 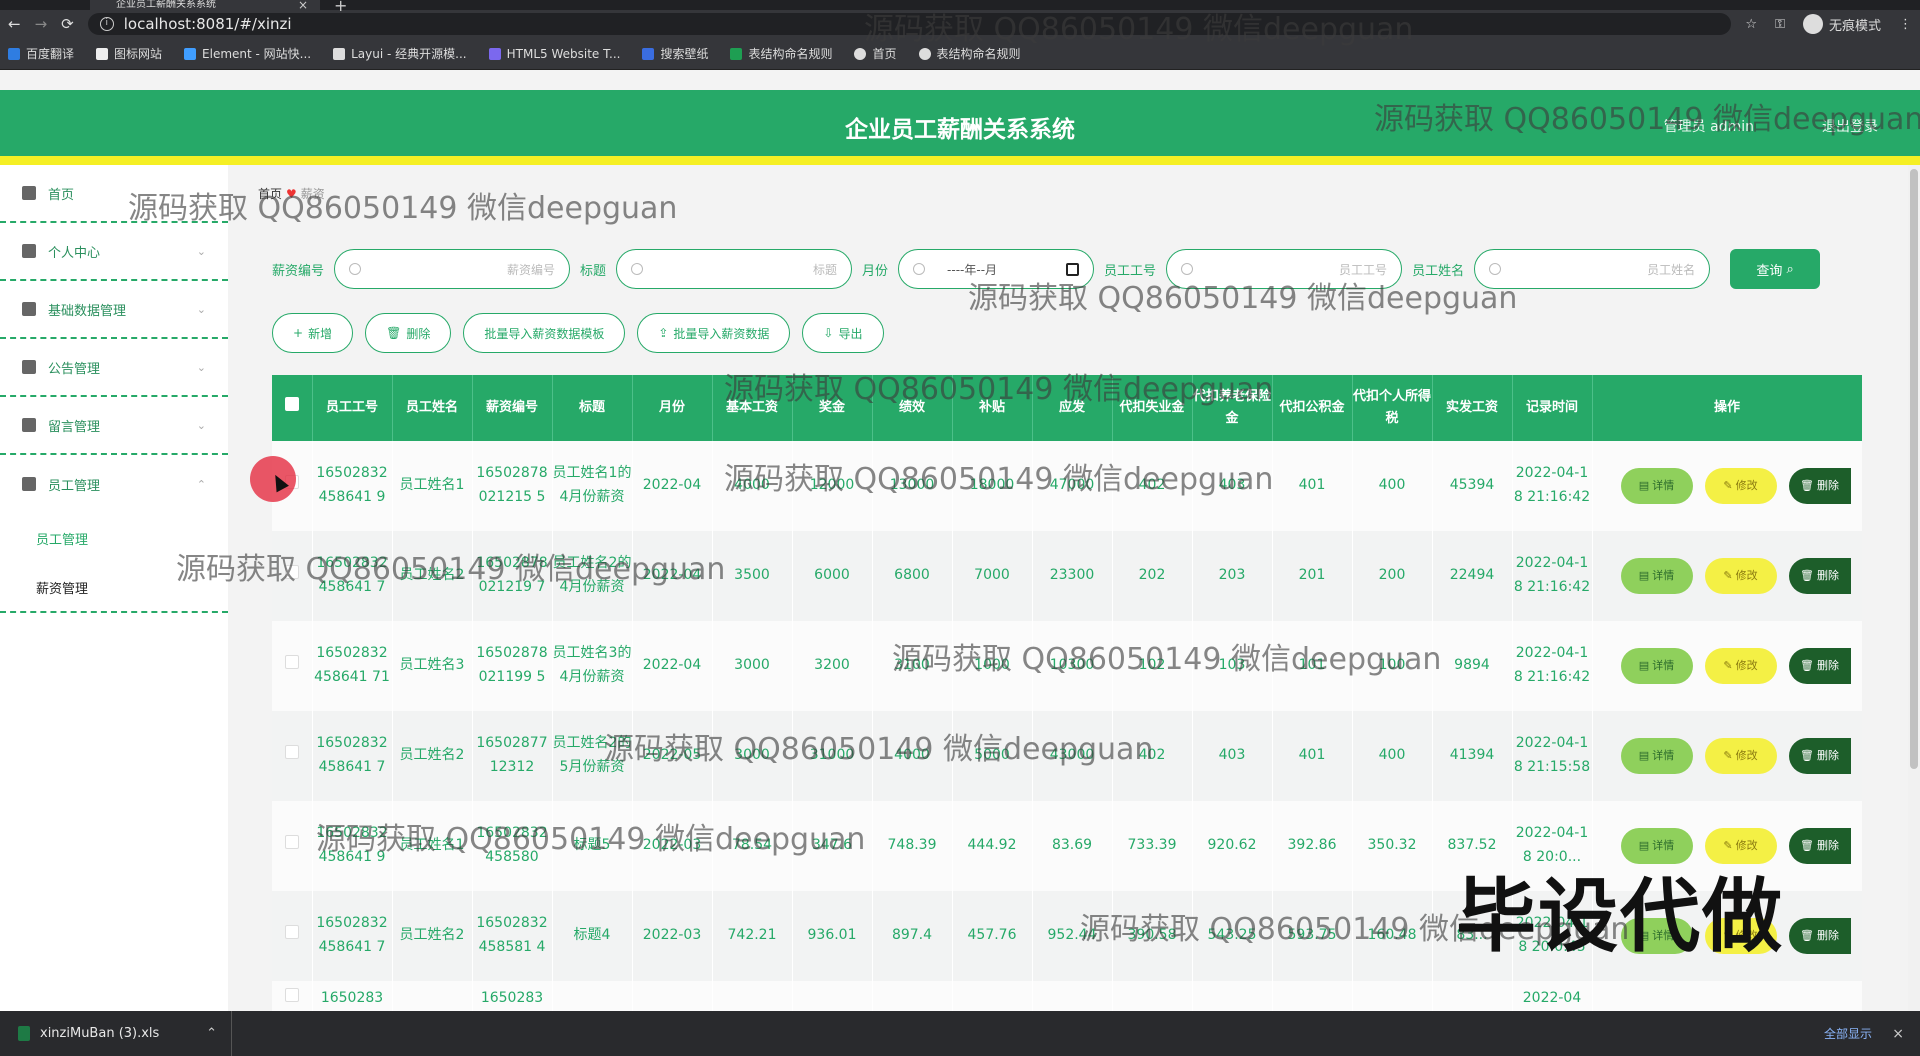 I want to click on menu-icon: ⋮, so click(x=1905, y=24).